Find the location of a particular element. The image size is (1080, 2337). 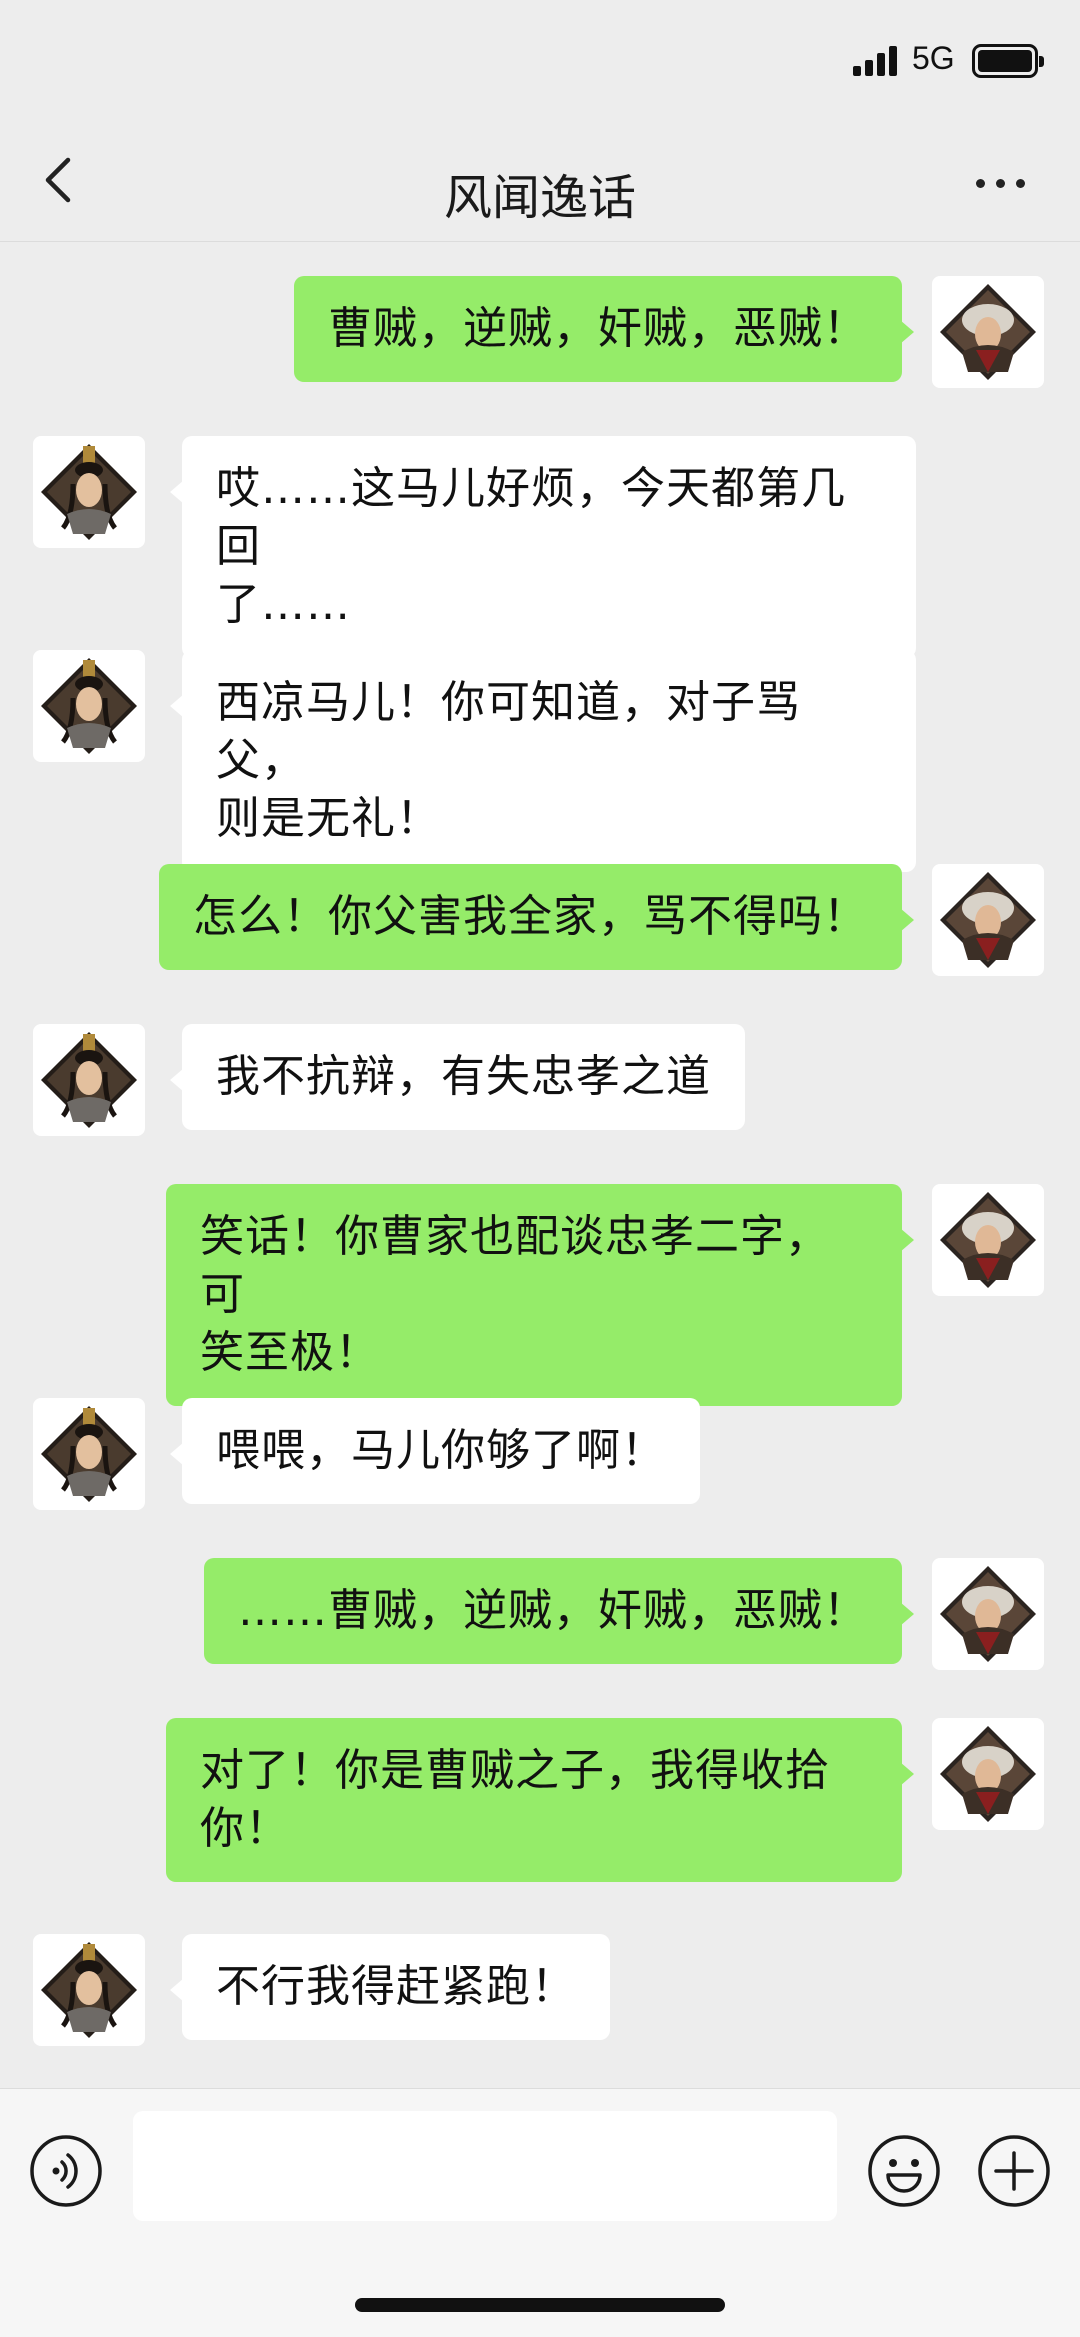

message-bubble: 怎么！你父害我全家，骂不得吗！ is located at coordinates (536, 917).